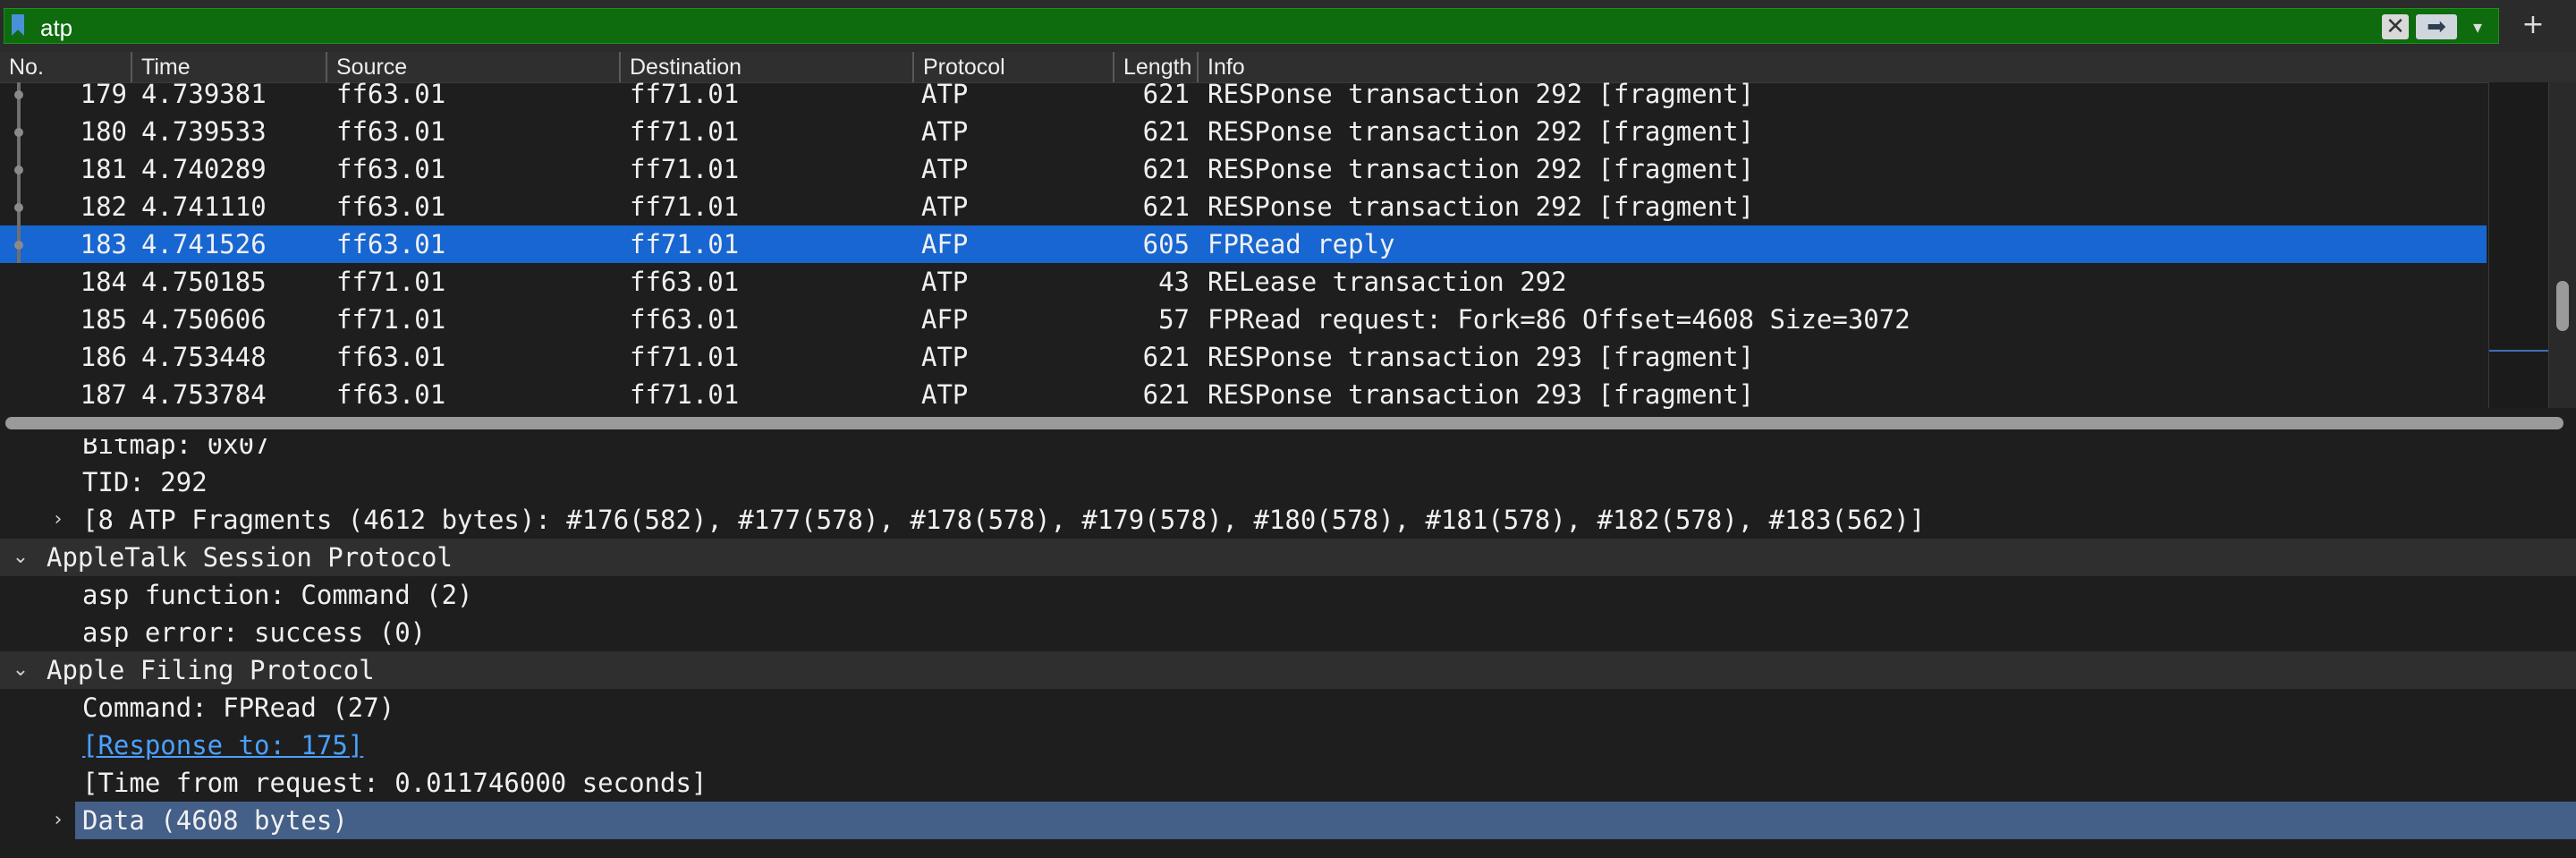 This screenshot has height=858, width=2576. I want to click on protocol-tree-item: › Data (4608 bytes), so click(1315, 821).